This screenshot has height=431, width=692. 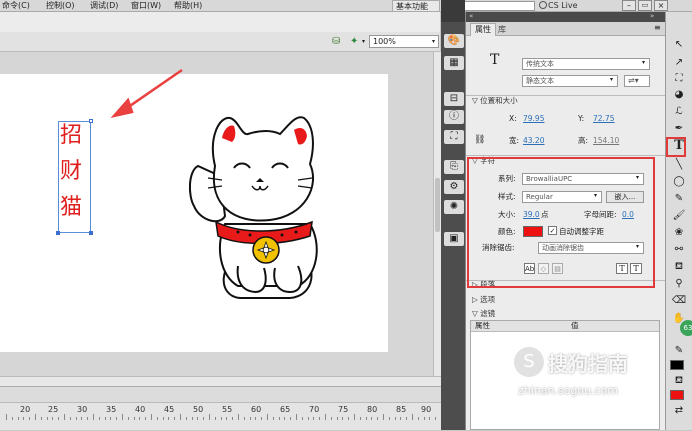 I want to click on text-subtype-select: 静态文本, so click(x=570, y=81).